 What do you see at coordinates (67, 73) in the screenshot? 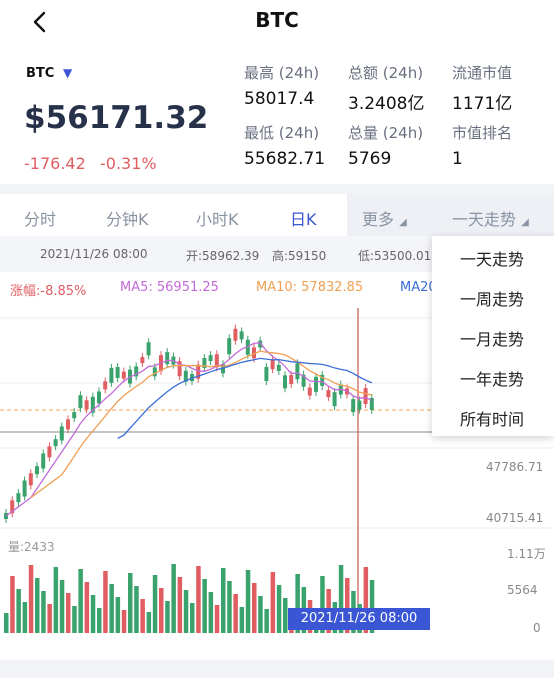
I see `symbol-dropdown-icon: ▼` at bounding box center [67, 73].